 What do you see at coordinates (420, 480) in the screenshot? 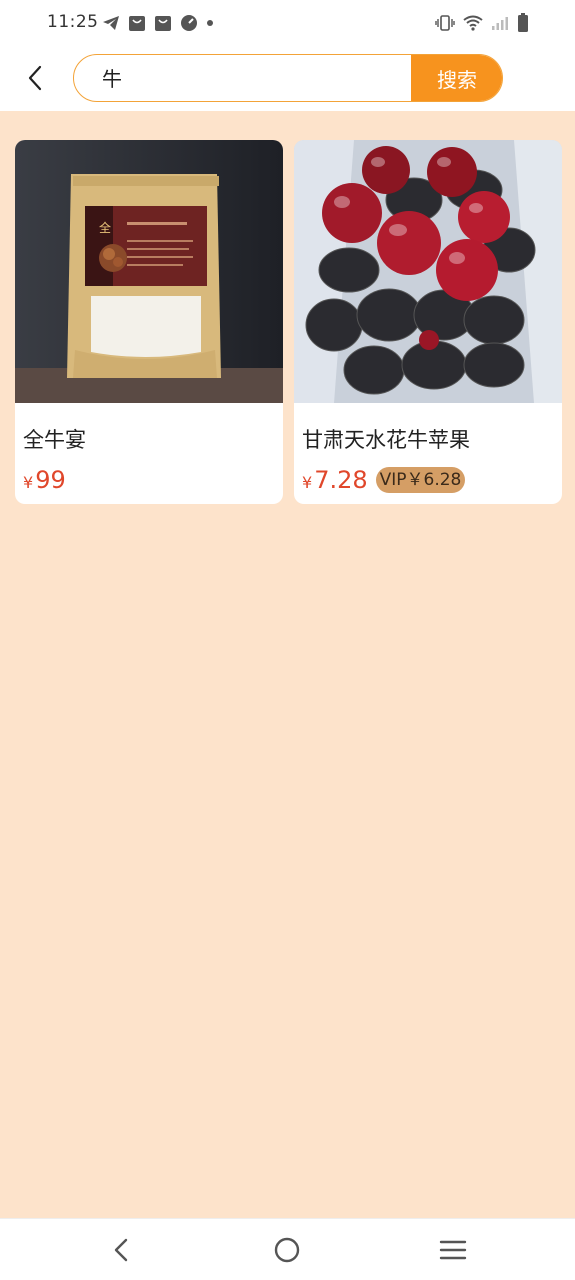
I see `vip-price-badge: VIP￥6.28` at bounding box center [420, 480].